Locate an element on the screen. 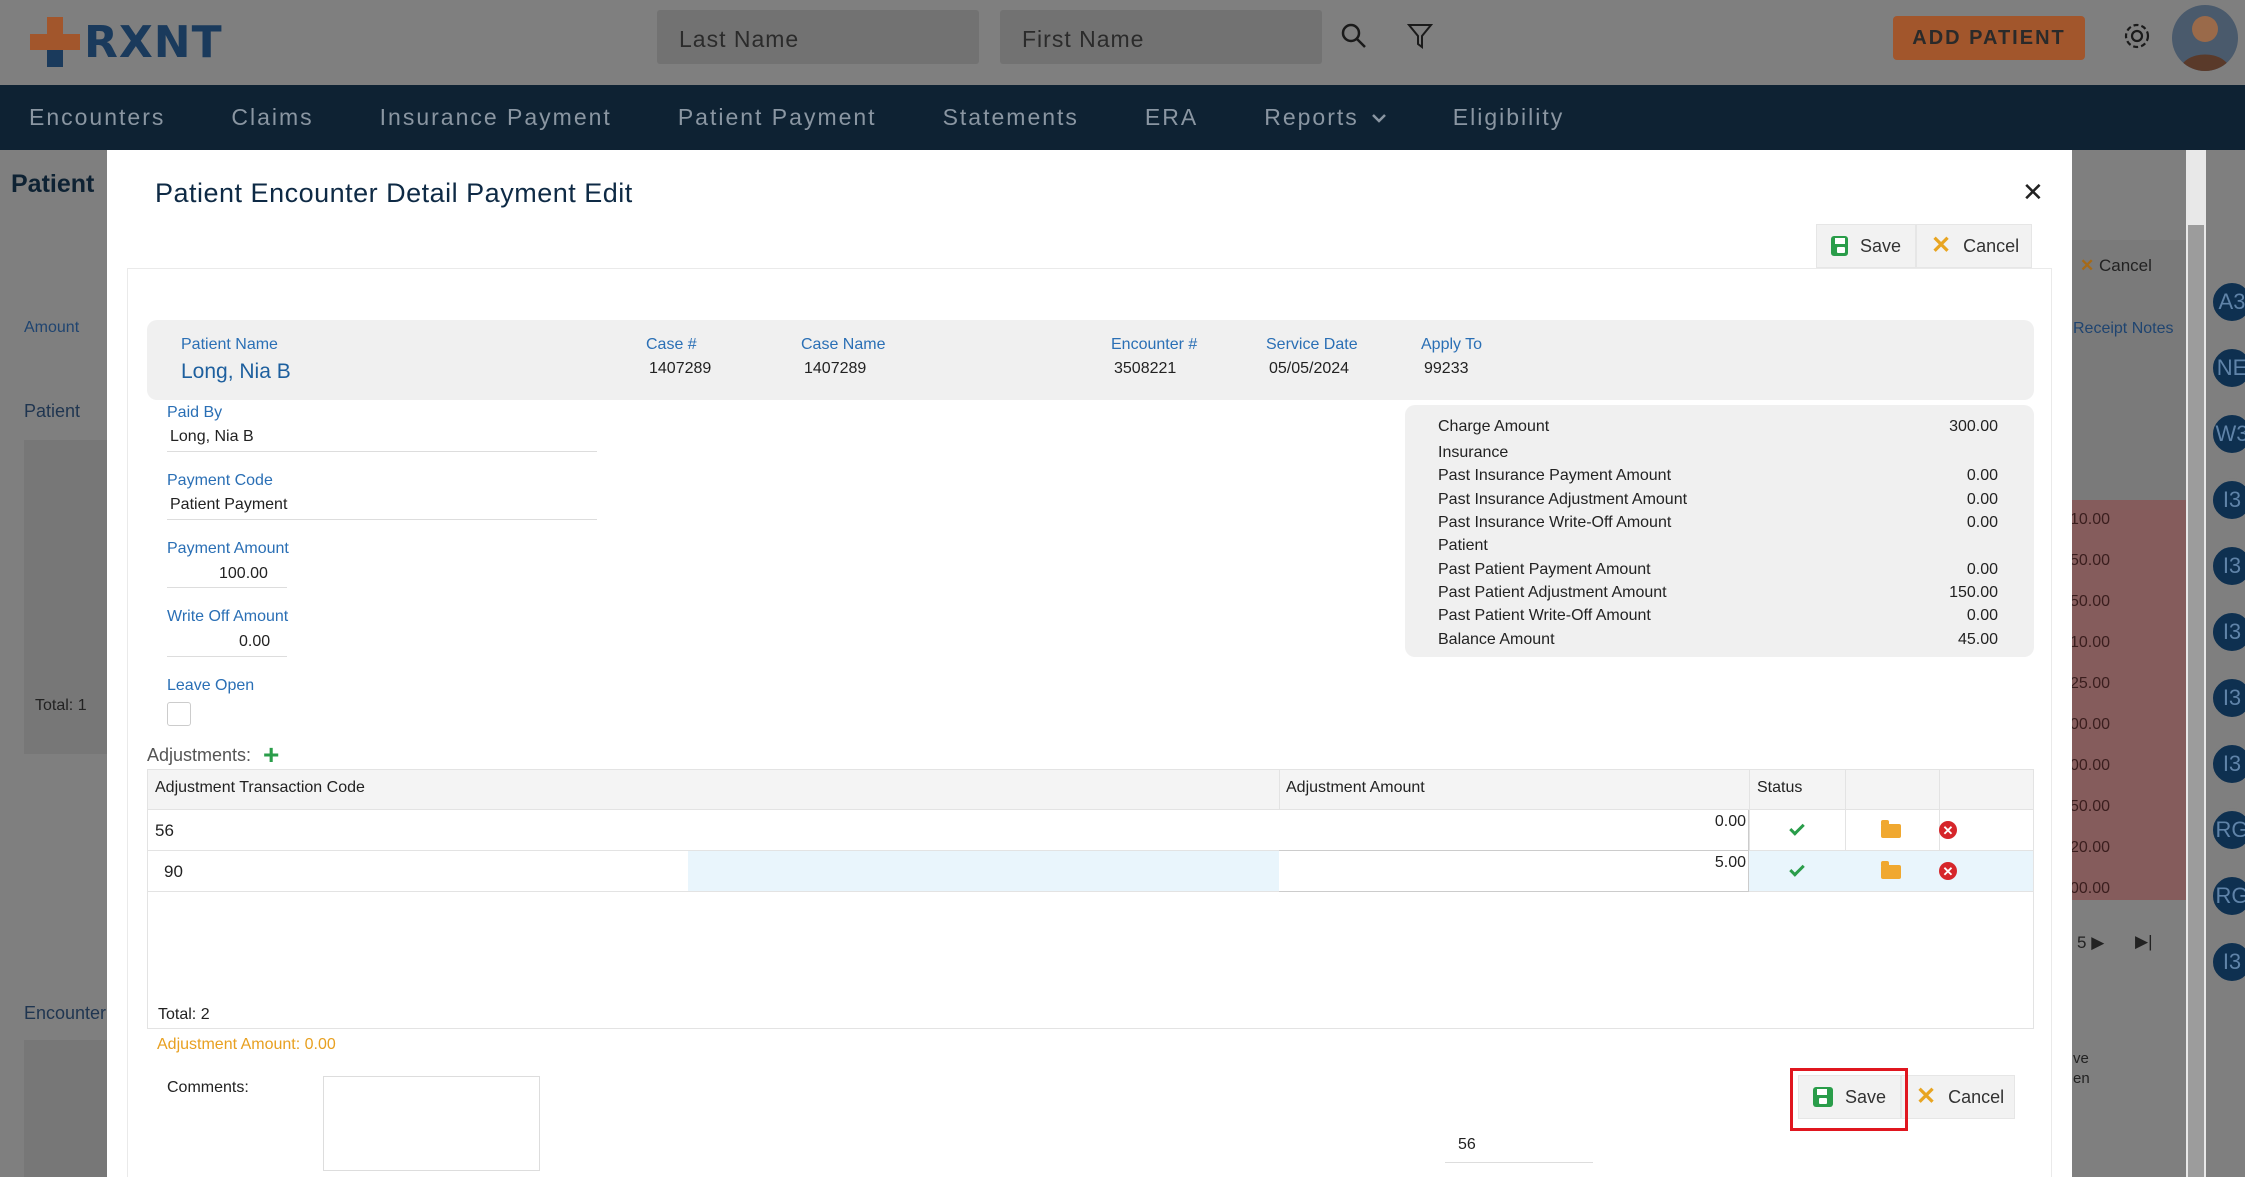  side-circle-7: I3 is located at coordinates (2227, 764).